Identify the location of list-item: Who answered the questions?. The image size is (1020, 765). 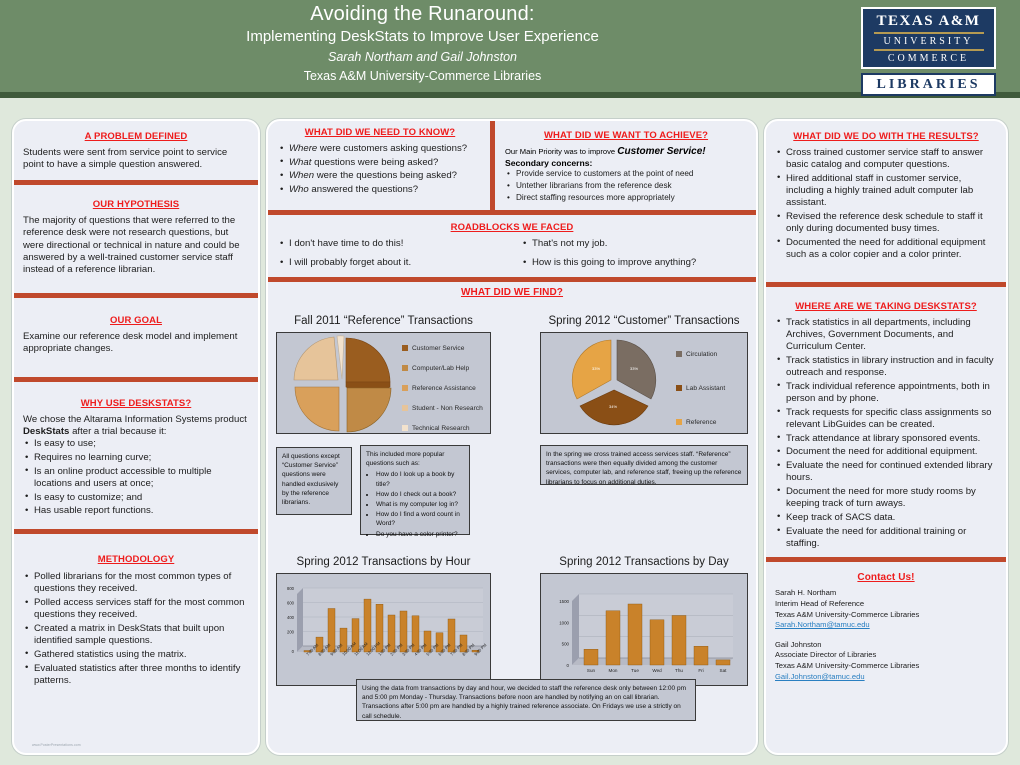
(380, 190).